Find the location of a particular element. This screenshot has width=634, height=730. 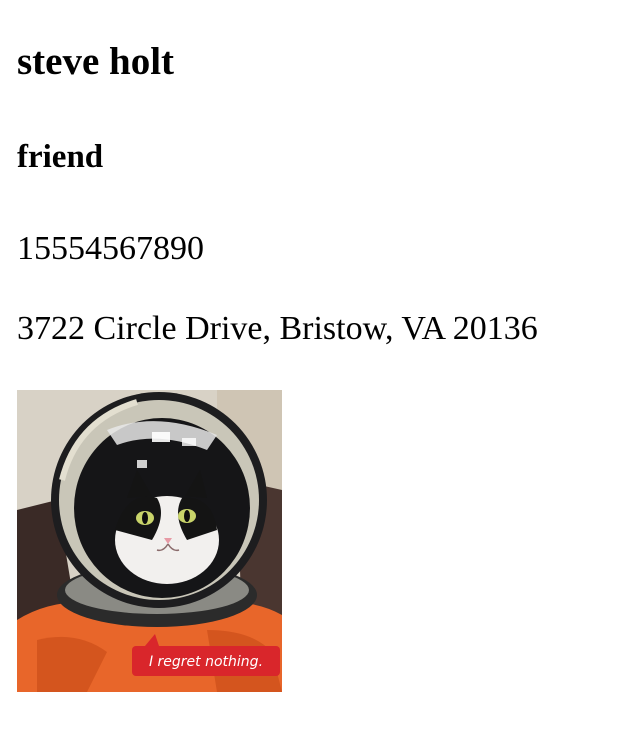

contact-relation: friend is located at coordinates (60, 157).